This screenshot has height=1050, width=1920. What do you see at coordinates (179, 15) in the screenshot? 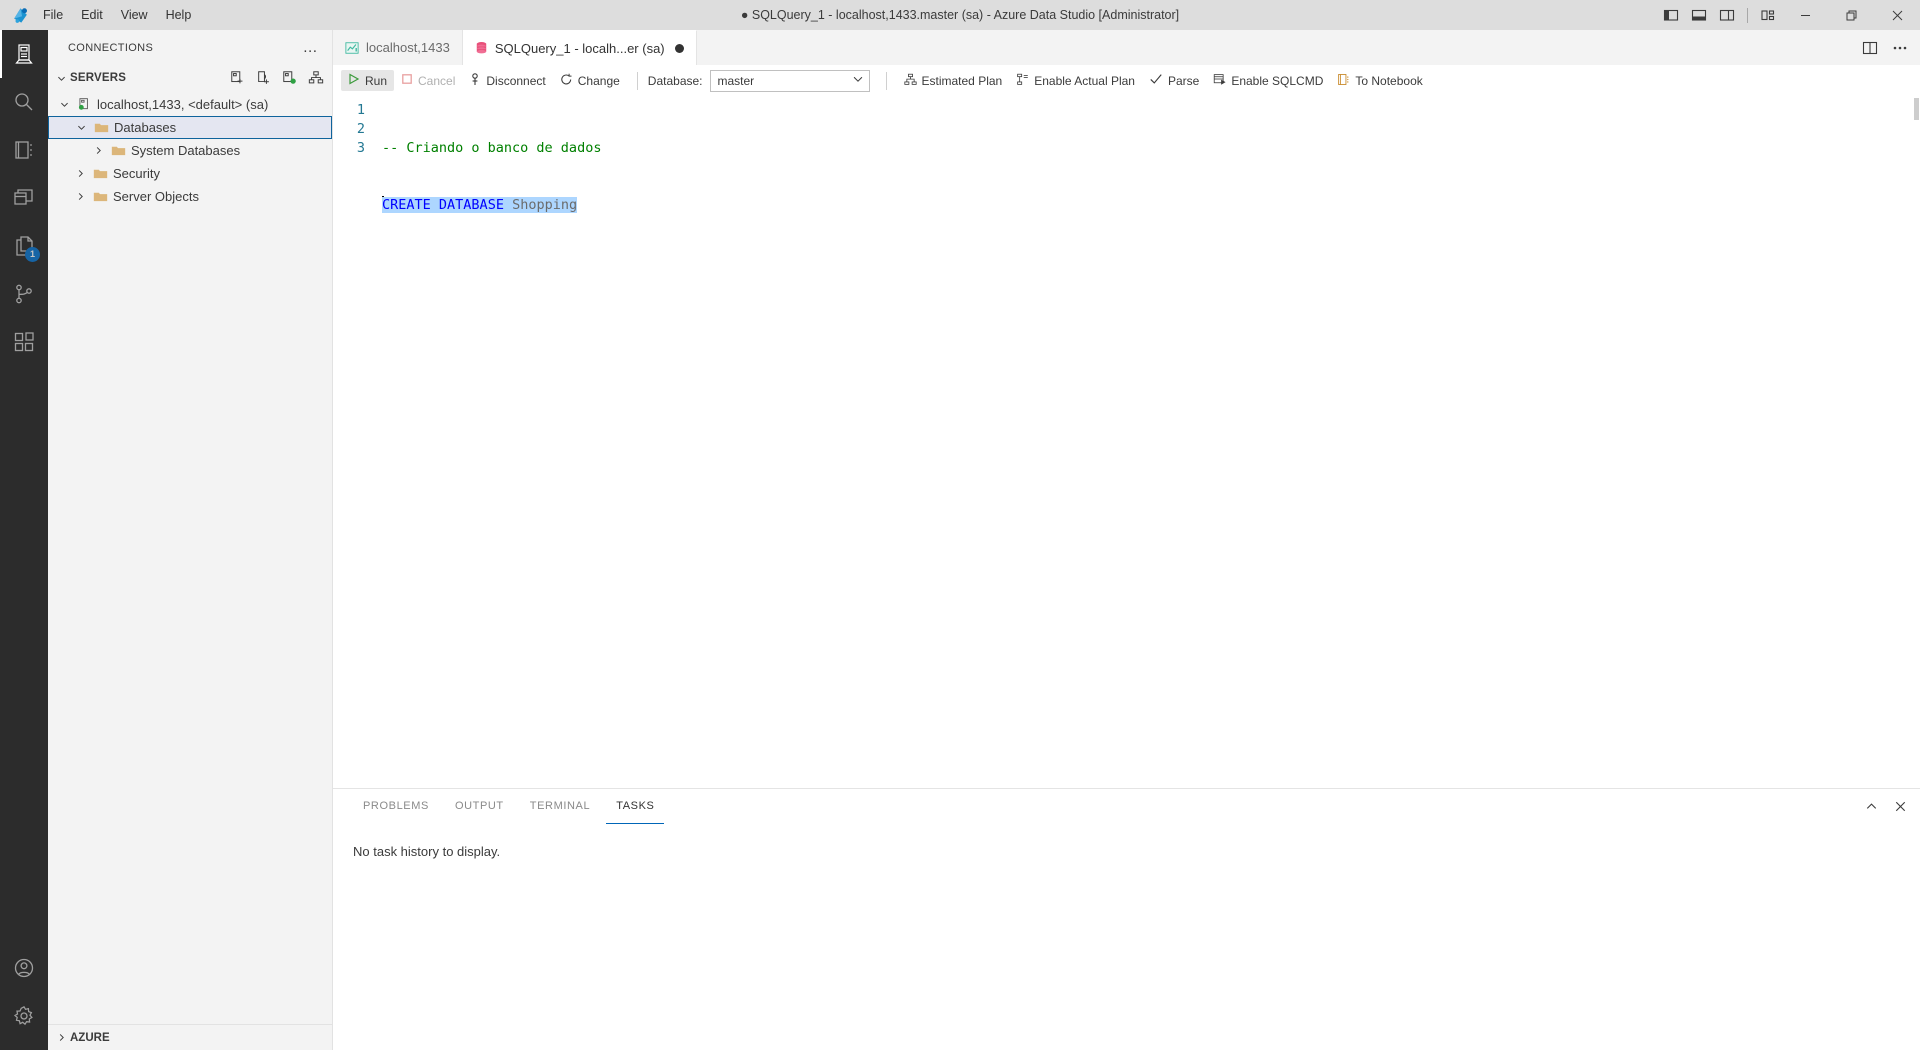
I see `menu-help: Help` at bounding box center [179, 15].